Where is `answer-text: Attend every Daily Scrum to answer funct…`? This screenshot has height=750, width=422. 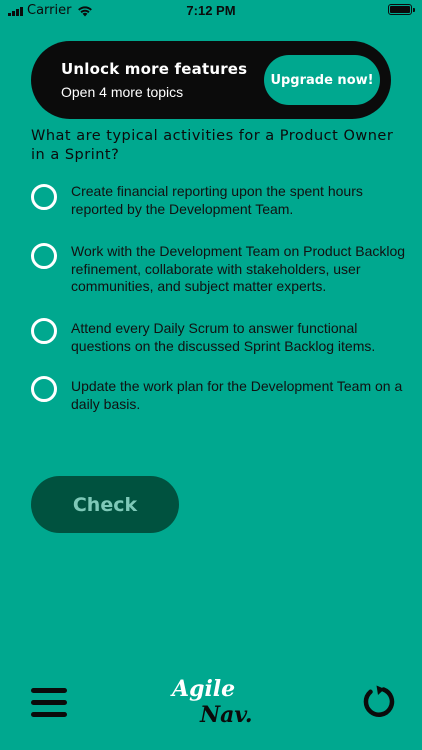 answer-text: Attend every Daily Scrum to answer funct… is located at coordinates (223, 337).